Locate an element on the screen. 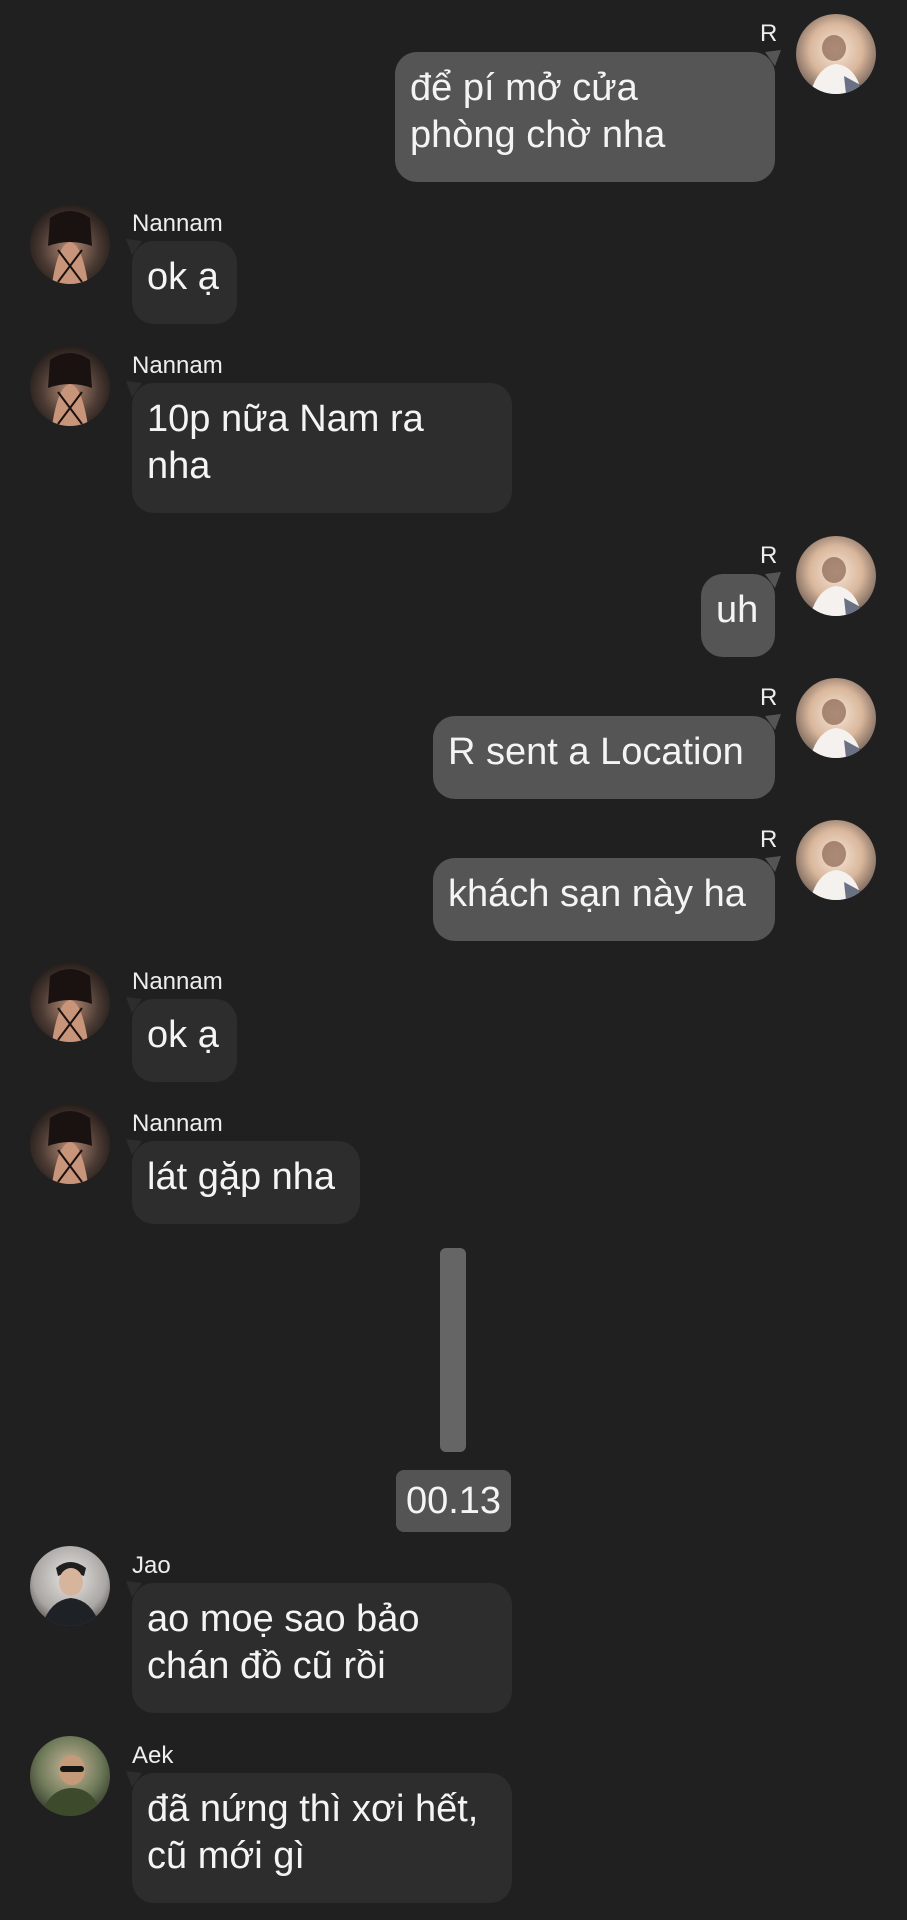 The height and width of the screenshot is (1920, 907). message-text: uh is located at coordinates (737, 610).